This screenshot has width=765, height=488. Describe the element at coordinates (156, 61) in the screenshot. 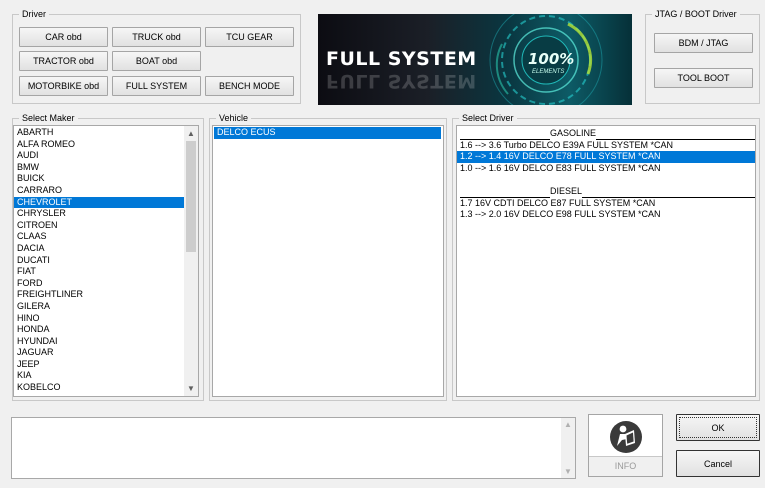

I see `boat-obd-button: BOAT obd` at that location.